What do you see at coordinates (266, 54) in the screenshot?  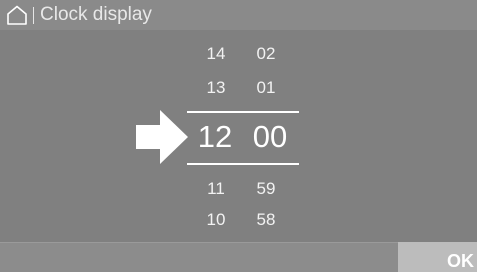 I see `minute-option: 02` at bounding box center [266, 54].